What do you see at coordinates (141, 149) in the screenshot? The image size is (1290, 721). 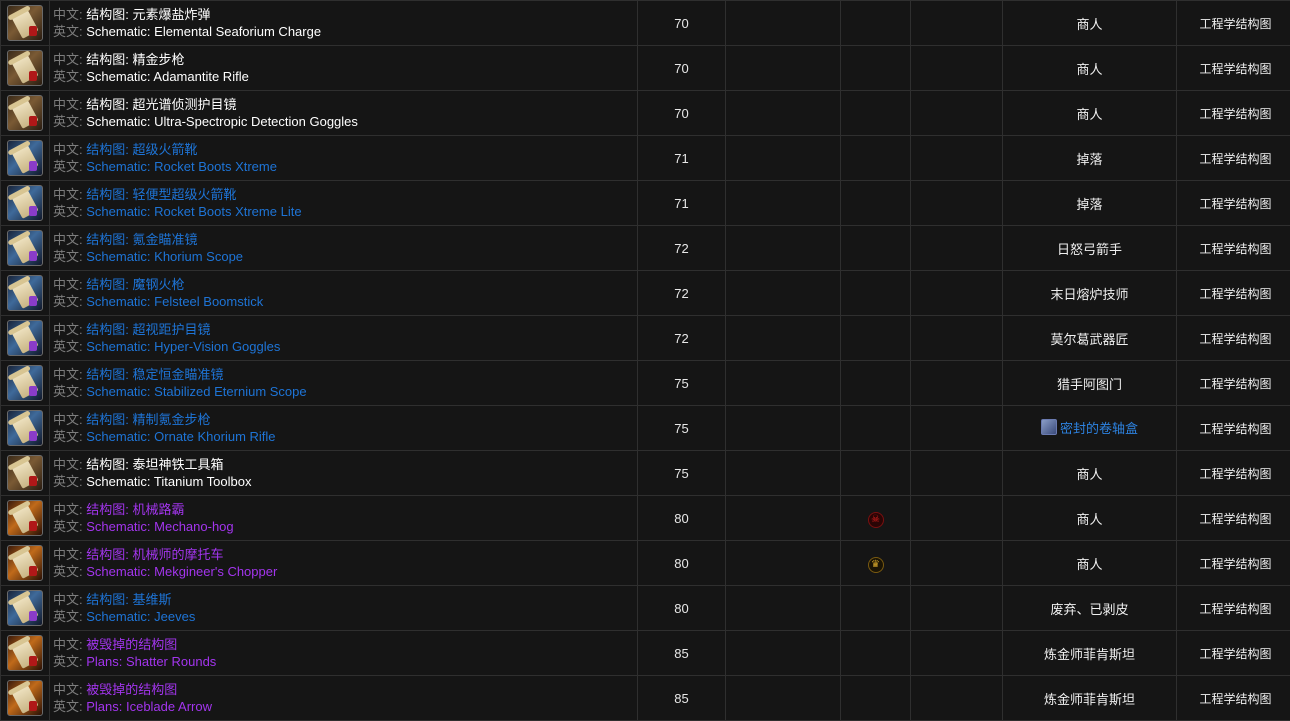 I see `item-name-zh-link: 结构图: 超级火箭靴` at bounding box center [141, 149].